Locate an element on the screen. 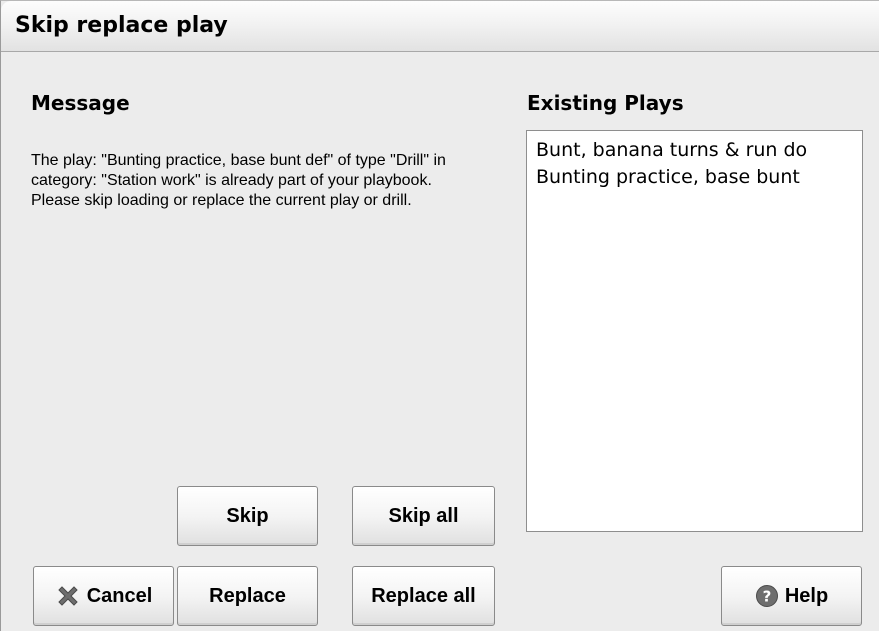 Image resolution: width=879 pixels, height=631 pixels. message-heading: Message is located at coordinates (80, 103).